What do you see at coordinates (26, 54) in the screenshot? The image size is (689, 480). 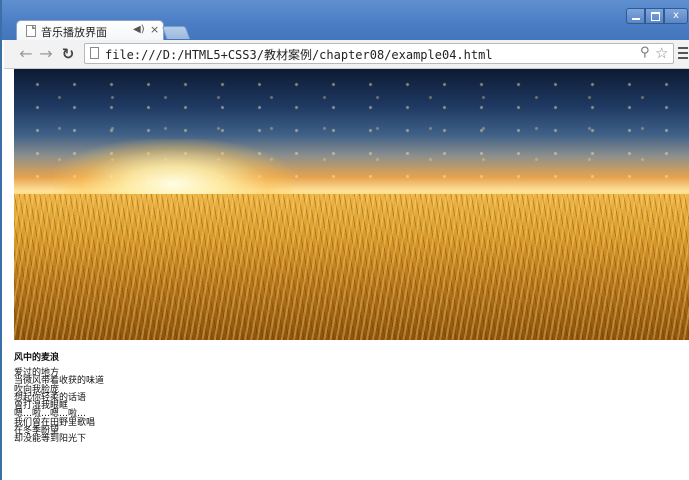 I see `back-icon: ←` at bounding box center [26, 54].